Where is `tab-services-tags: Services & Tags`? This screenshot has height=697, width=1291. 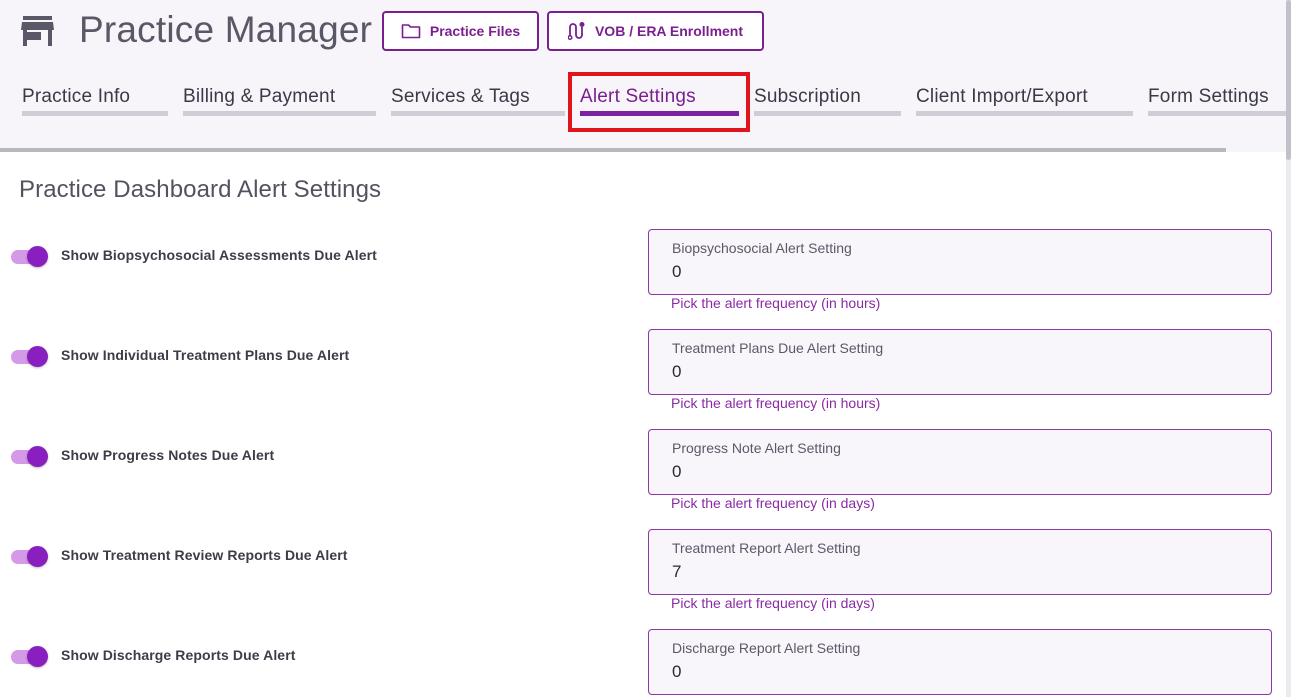 tab-services-tags: Services & Tags is located at coordinates (478, 100).